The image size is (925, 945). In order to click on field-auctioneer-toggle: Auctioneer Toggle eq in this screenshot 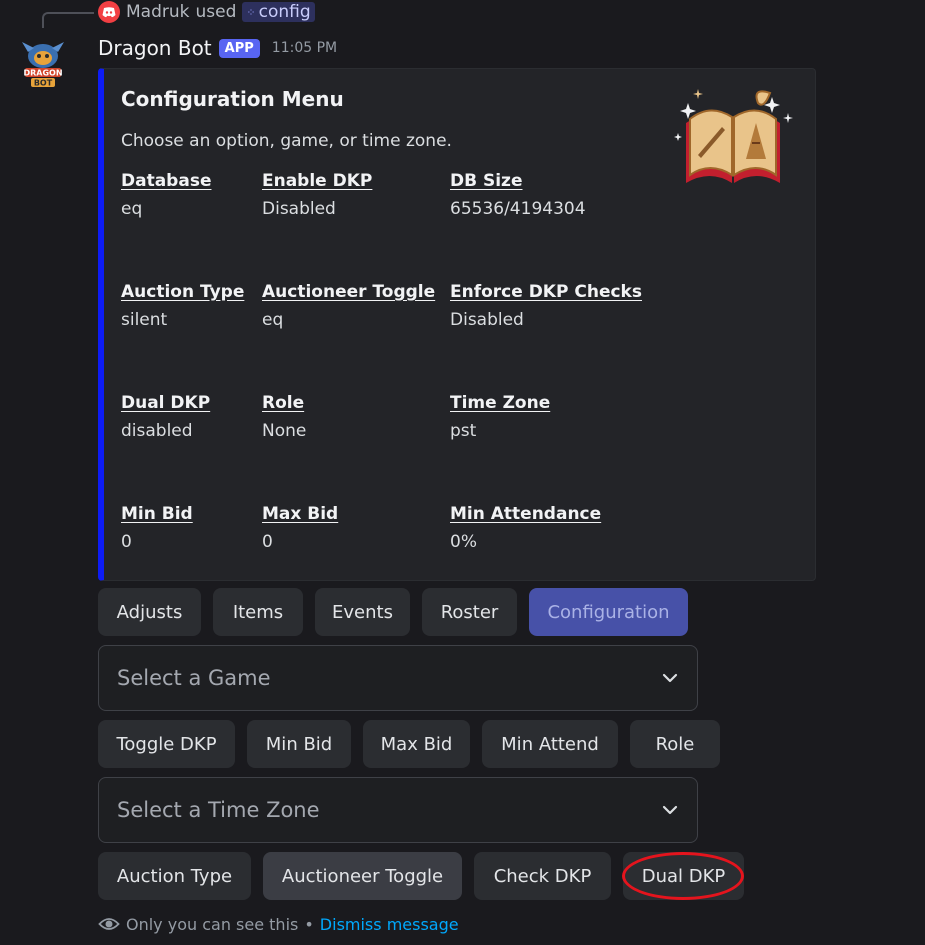, I will do `click(348, 306)`.